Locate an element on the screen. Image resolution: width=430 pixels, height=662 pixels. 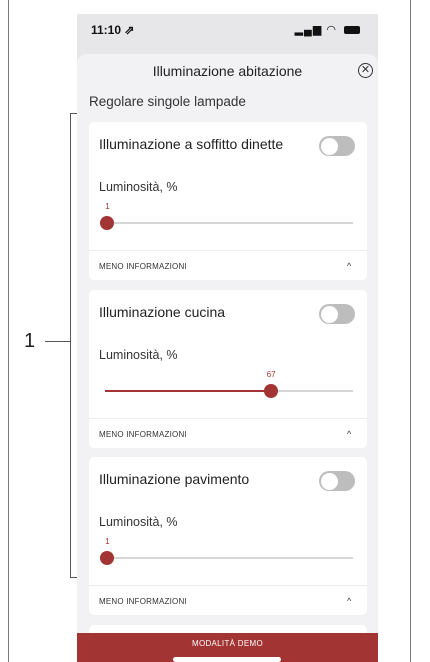
signal-wifi-icon: ▂▄▆ ◠ is located at coordinates (315, 30).